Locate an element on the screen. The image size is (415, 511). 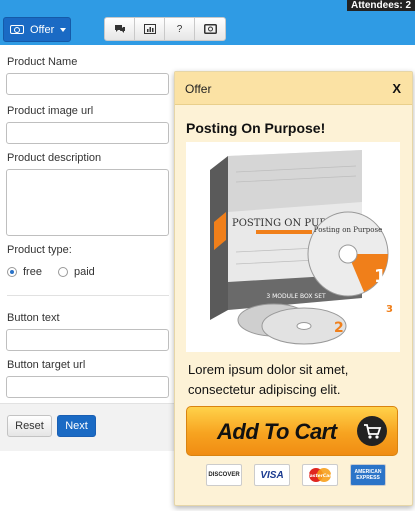
button-text-input is located at coordinates (87, 340).